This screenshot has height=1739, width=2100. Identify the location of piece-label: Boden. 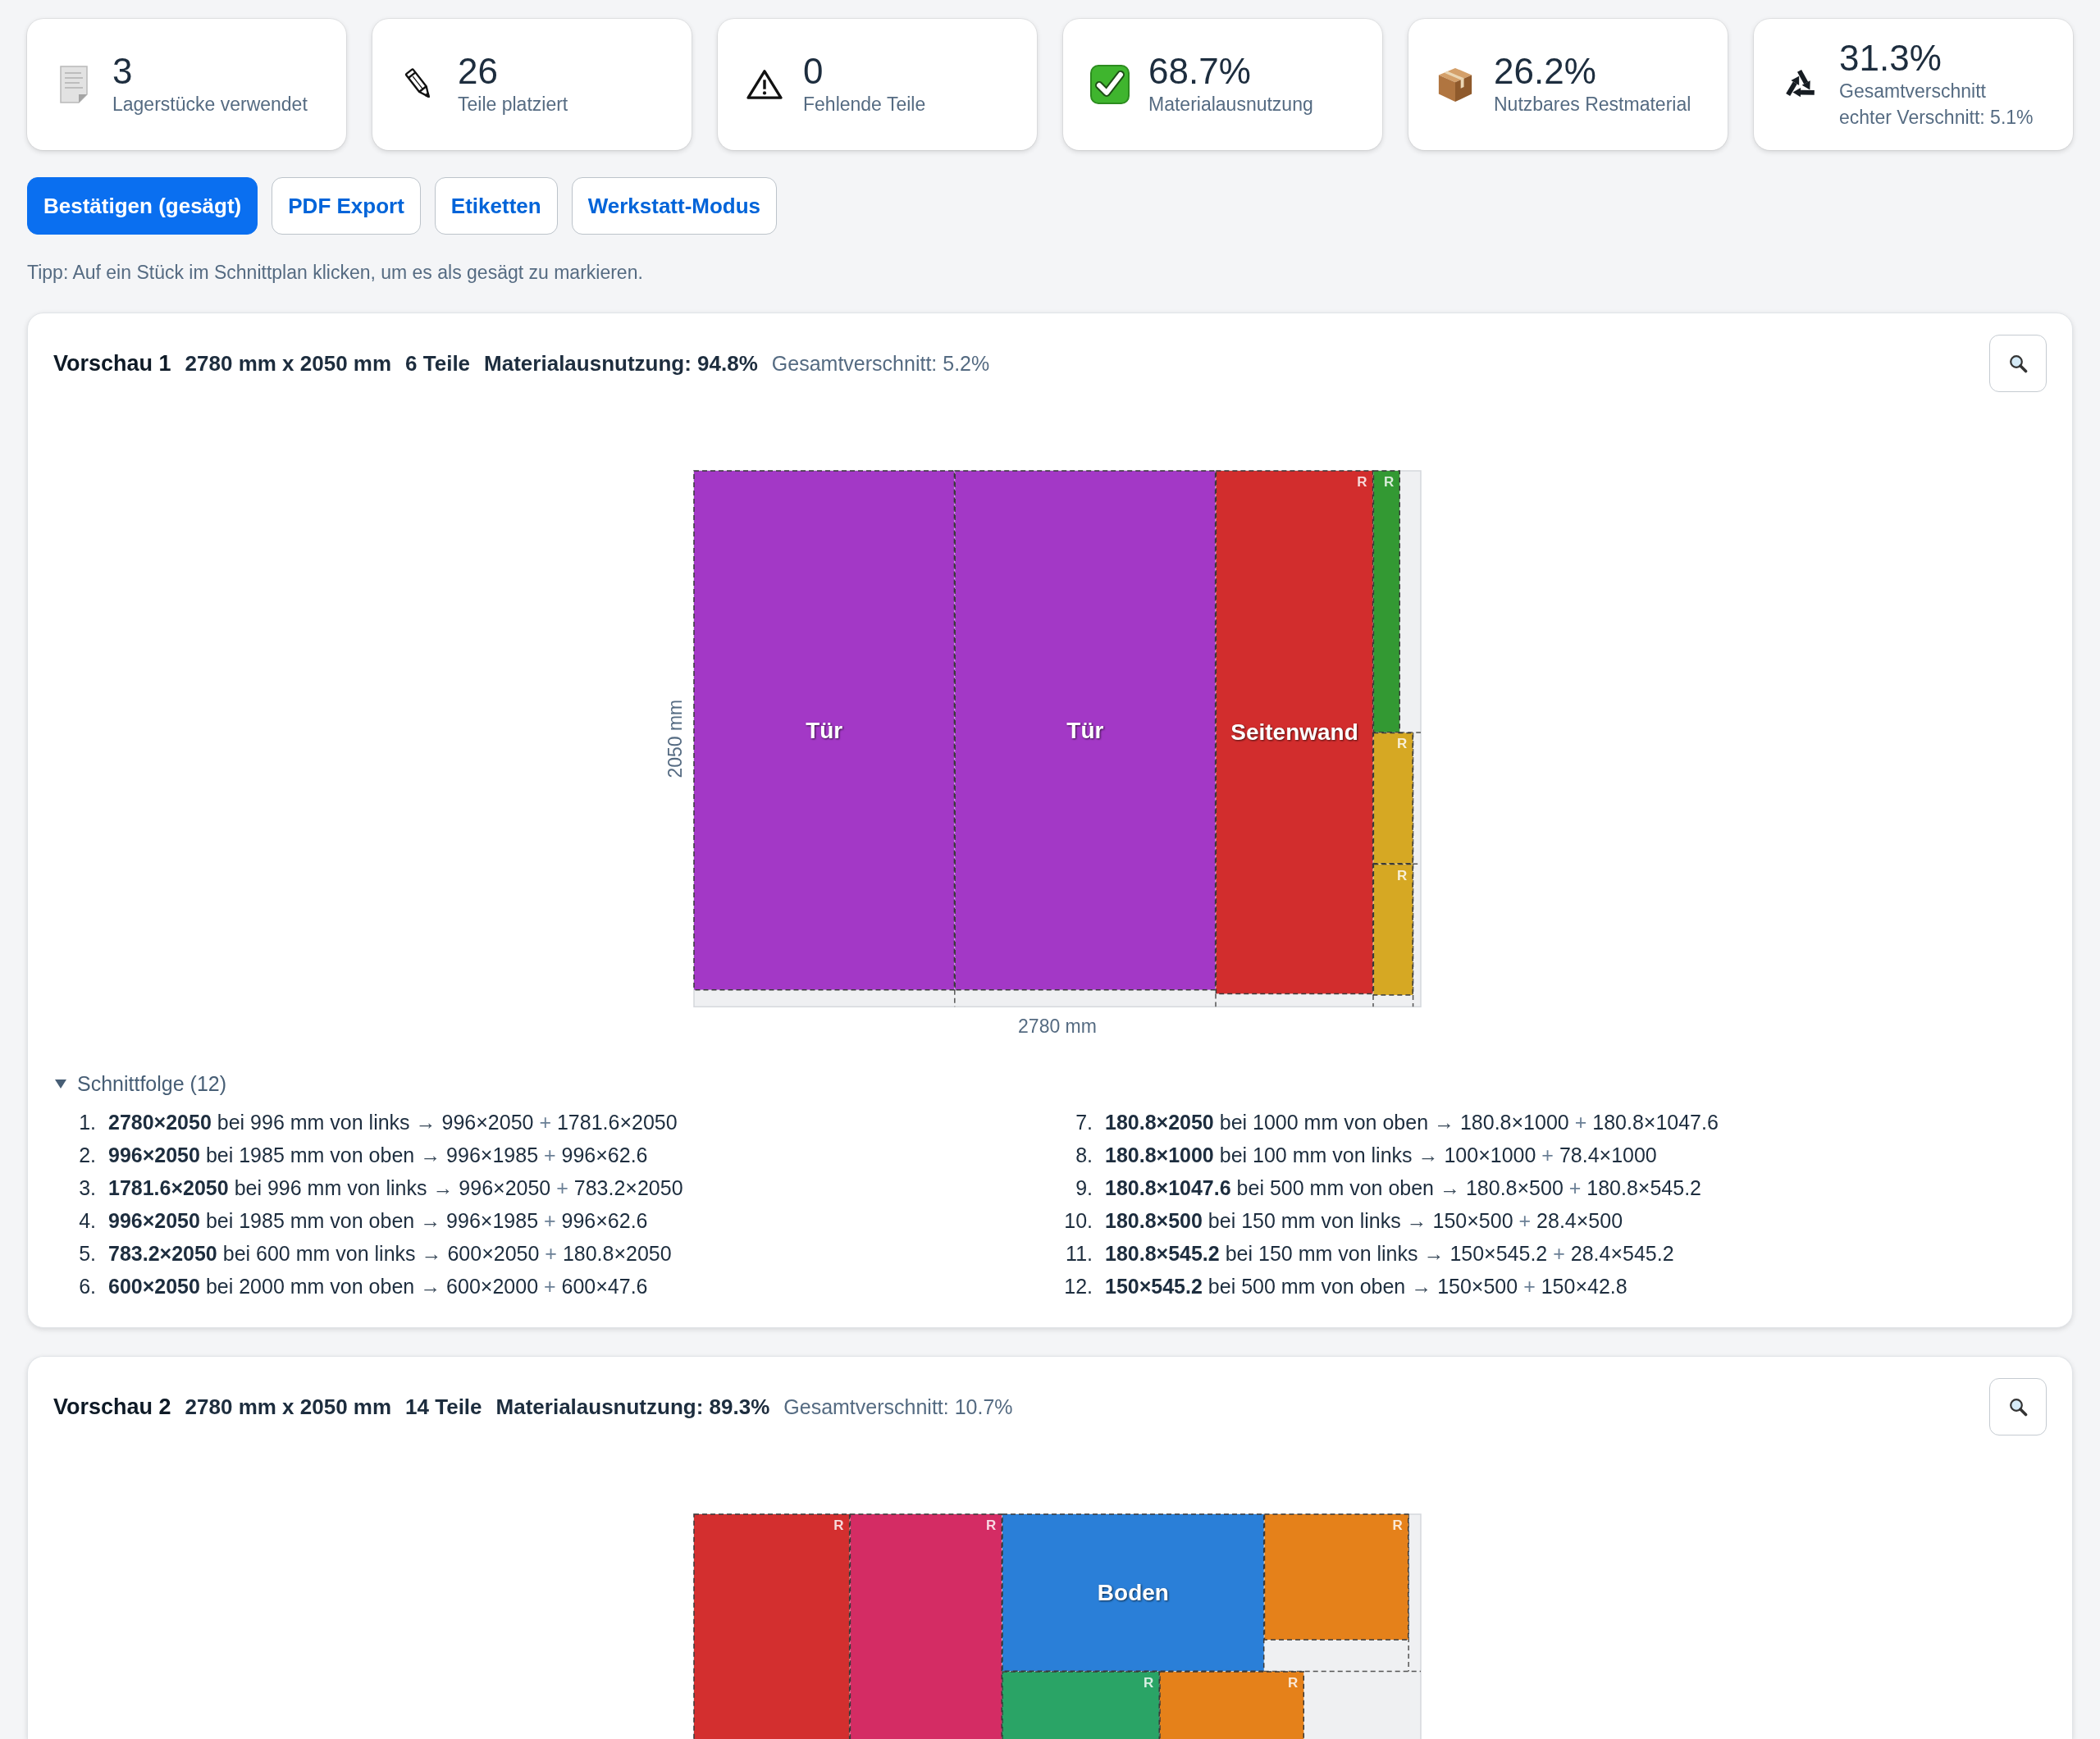
(1133, 1593).